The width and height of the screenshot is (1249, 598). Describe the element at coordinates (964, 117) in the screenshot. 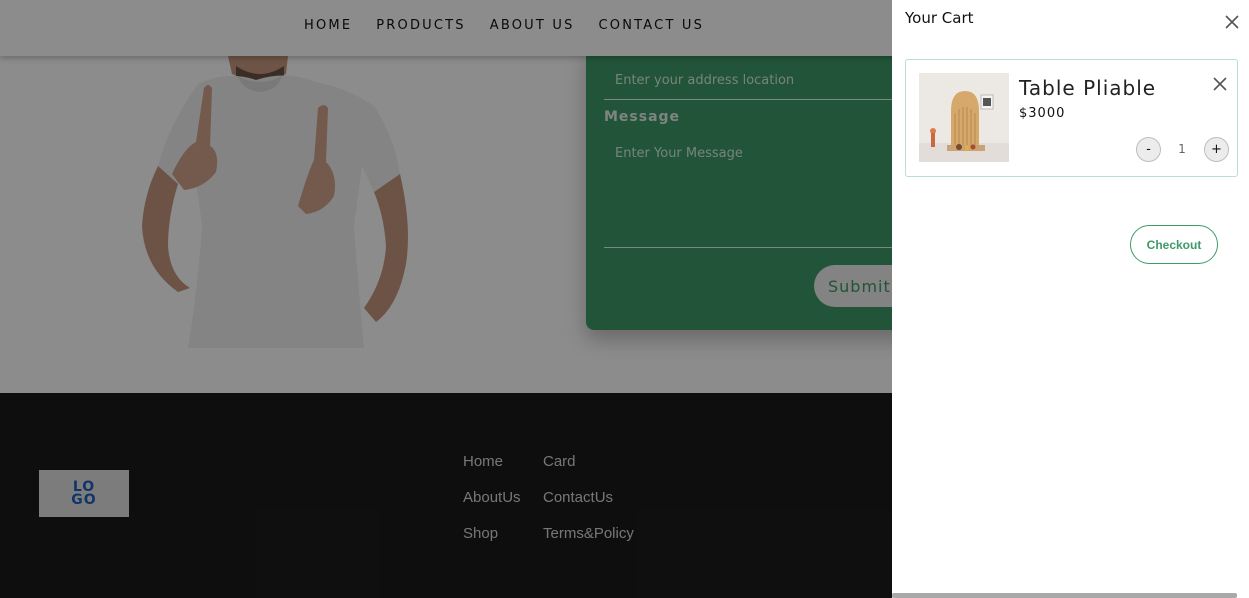

I see `product-image` at that location.